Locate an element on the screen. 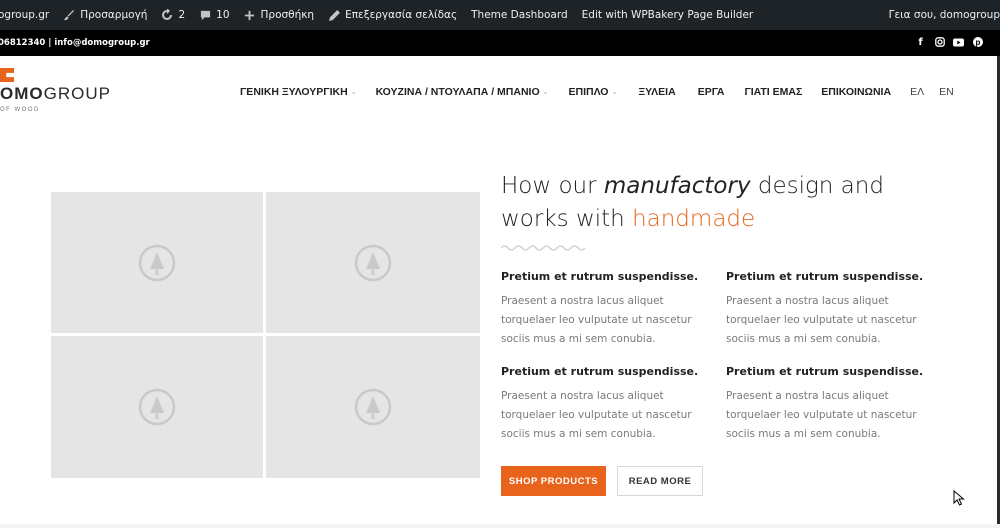 This screenshot has width=1000, height=528. facebook-icon: f is located at coordinates (920, 42).